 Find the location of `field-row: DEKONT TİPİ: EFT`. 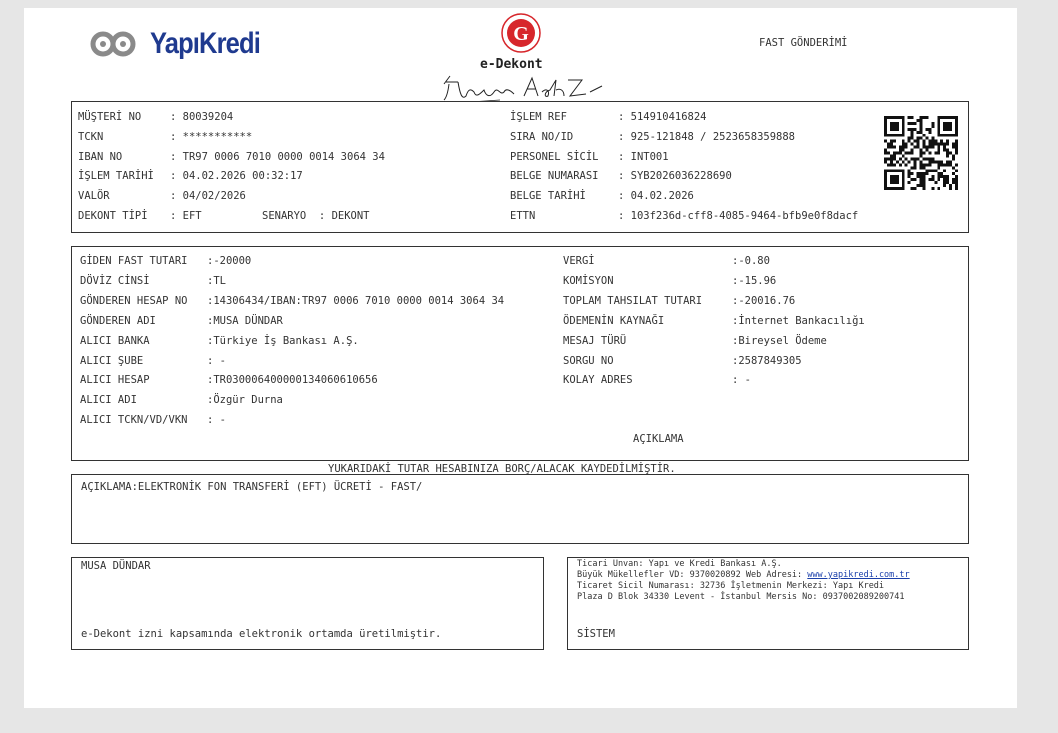

field-row: DEKONT TİPİ: EFT is located at coordinates (140, 216).